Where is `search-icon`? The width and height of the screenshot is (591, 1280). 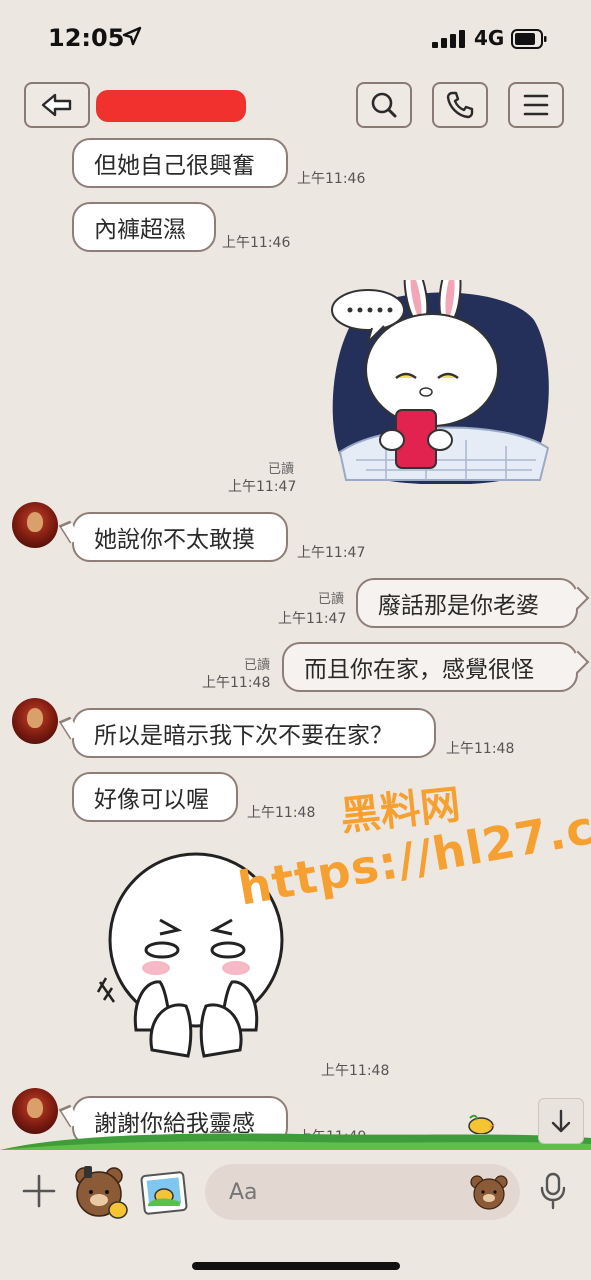 search-icon is located at coordinates (384, 105).